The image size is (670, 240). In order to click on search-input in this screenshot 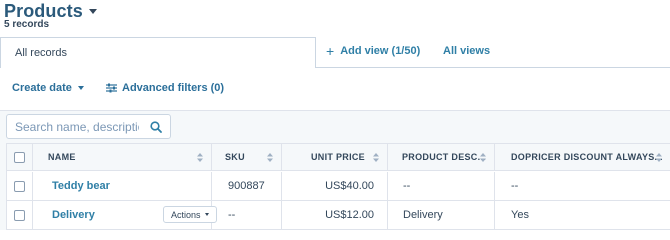, I will do `click(77, 126)`.